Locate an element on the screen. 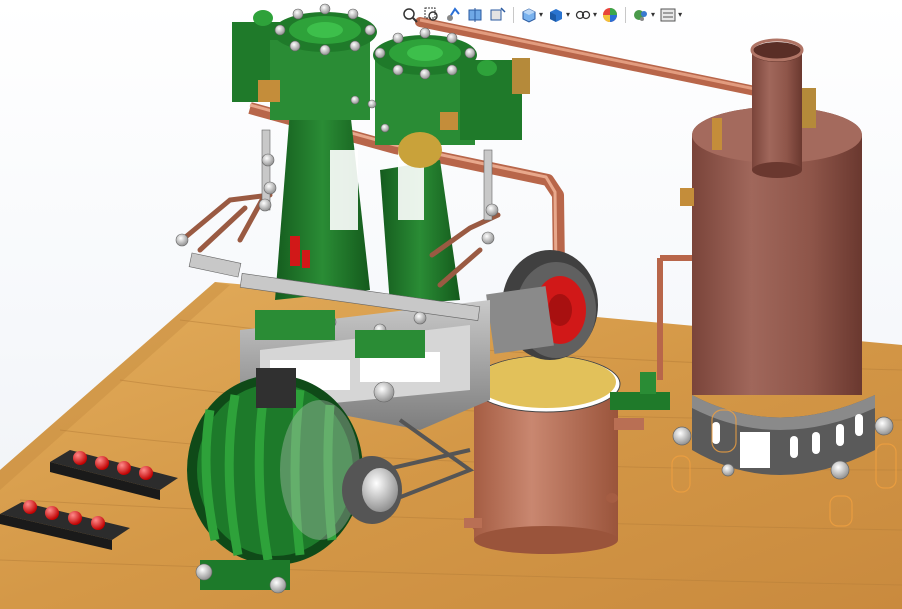 This screenshot has width=902, height=609. apply-scene-button: ▾ is located at coordinates (643, 15).